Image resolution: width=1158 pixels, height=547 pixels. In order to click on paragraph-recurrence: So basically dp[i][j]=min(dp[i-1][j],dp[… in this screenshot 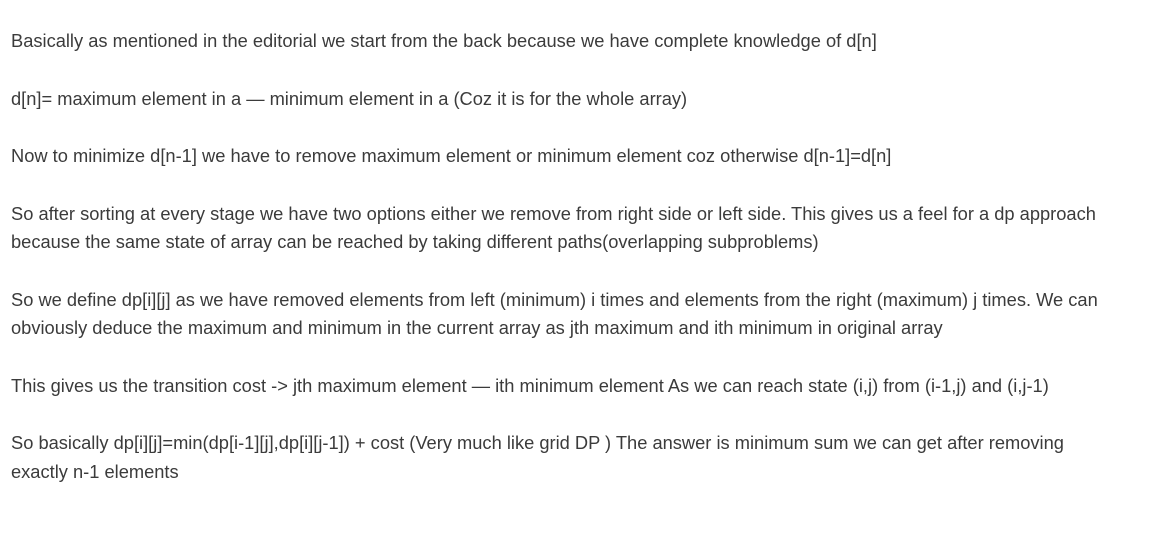, I will do `click(537, 457)`.